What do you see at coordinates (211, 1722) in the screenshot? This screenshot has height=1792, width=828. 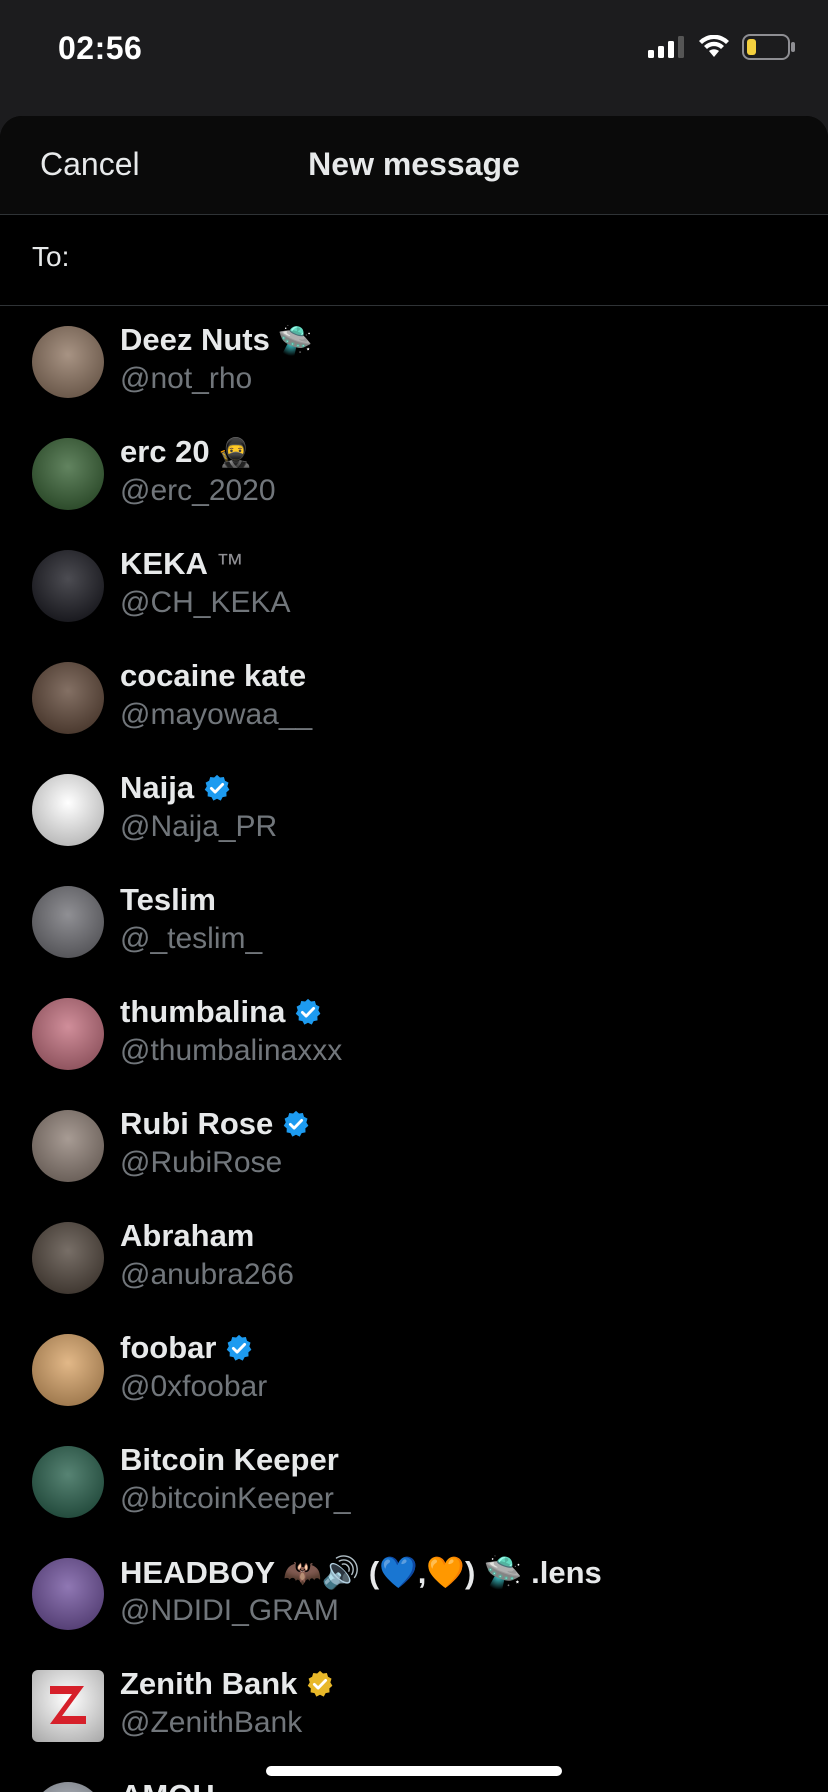 I see `contact-handle: @ZenithBank` at bounding box center [211, 1722].